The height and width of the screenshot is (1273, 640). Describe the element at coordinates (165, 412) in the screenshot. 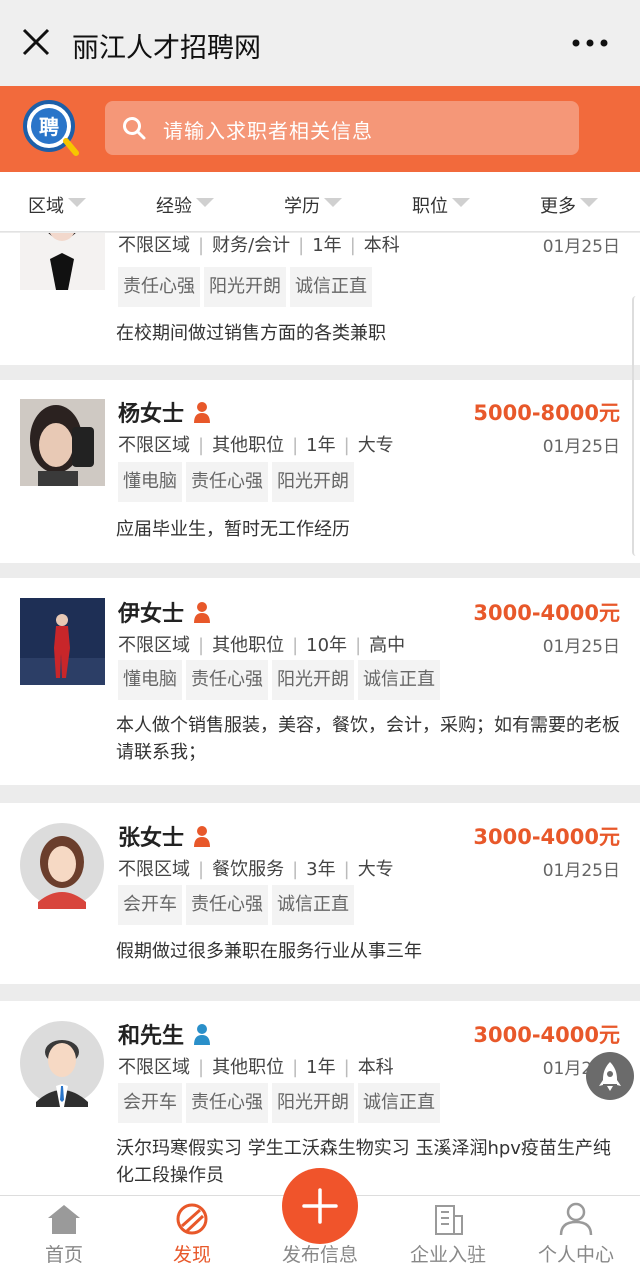

I see `candidate-name: 杨女士` at that location.